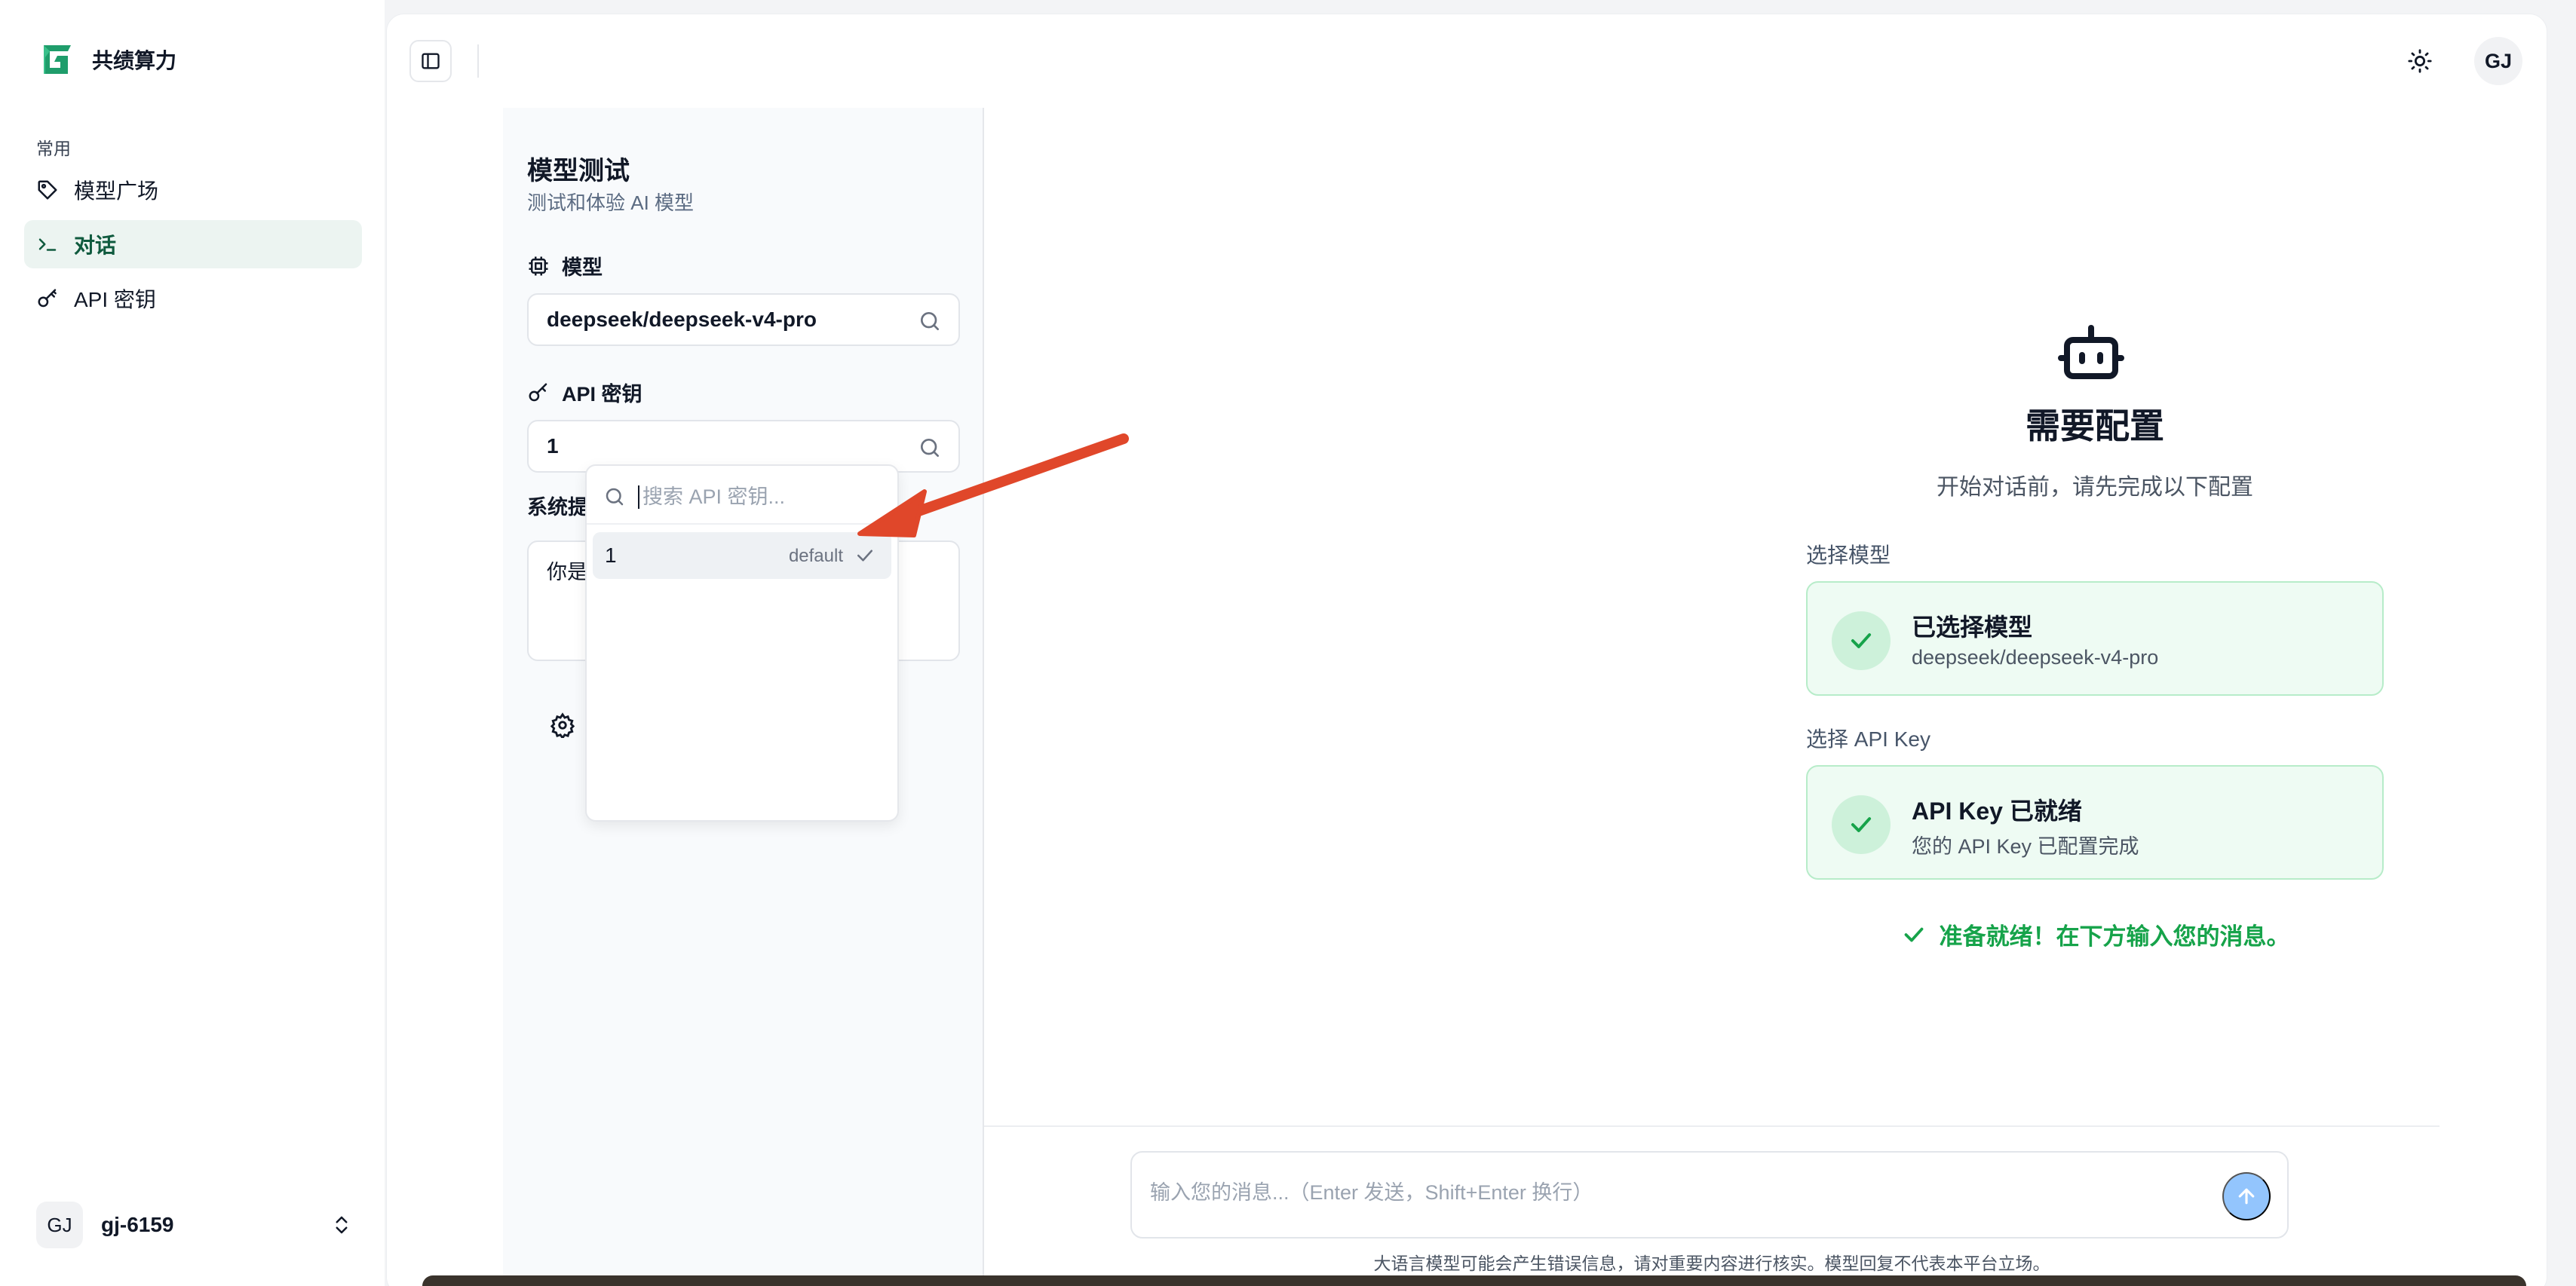 The width and height of the screenshot is (2576, 1286). I want to click on brand-name: 共绩算力, so click(134, 60).